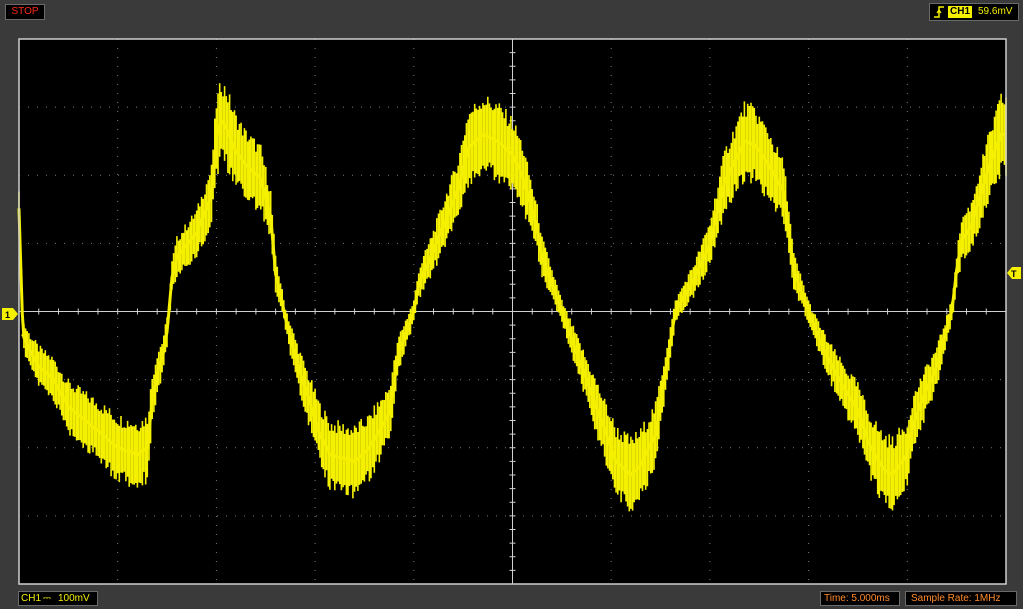 The image size is (1023, 609). What do you see at coordinates (74, 598) in the screenshot?
I see `ch1-volts-per-div: 100mV` at bounding box center [74, 598].